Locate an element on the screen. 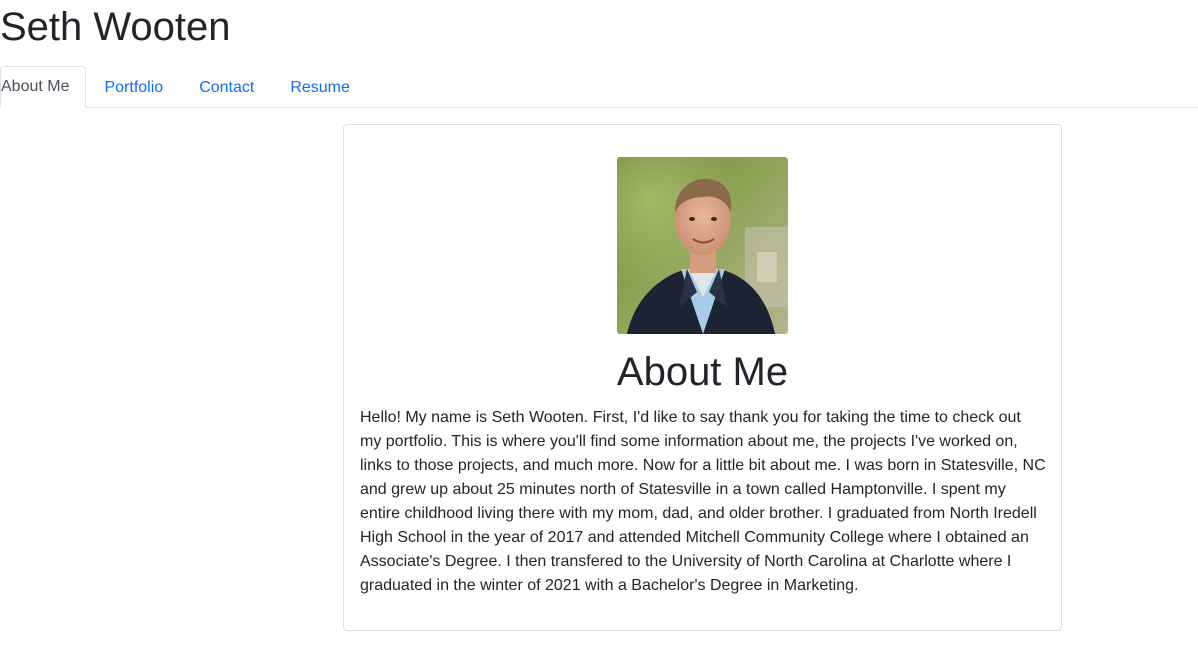  tab-resume: Resume is located at coordinates (320, 88).